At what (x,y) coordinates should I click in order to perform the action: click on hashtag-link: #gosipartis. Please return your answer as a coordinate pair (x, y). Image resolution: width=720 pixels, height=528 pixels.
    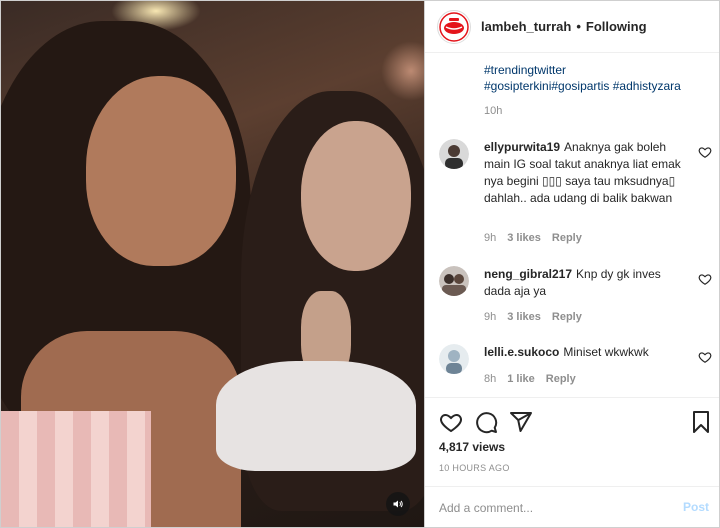
    Looking at the image, I should click on (580, 86).